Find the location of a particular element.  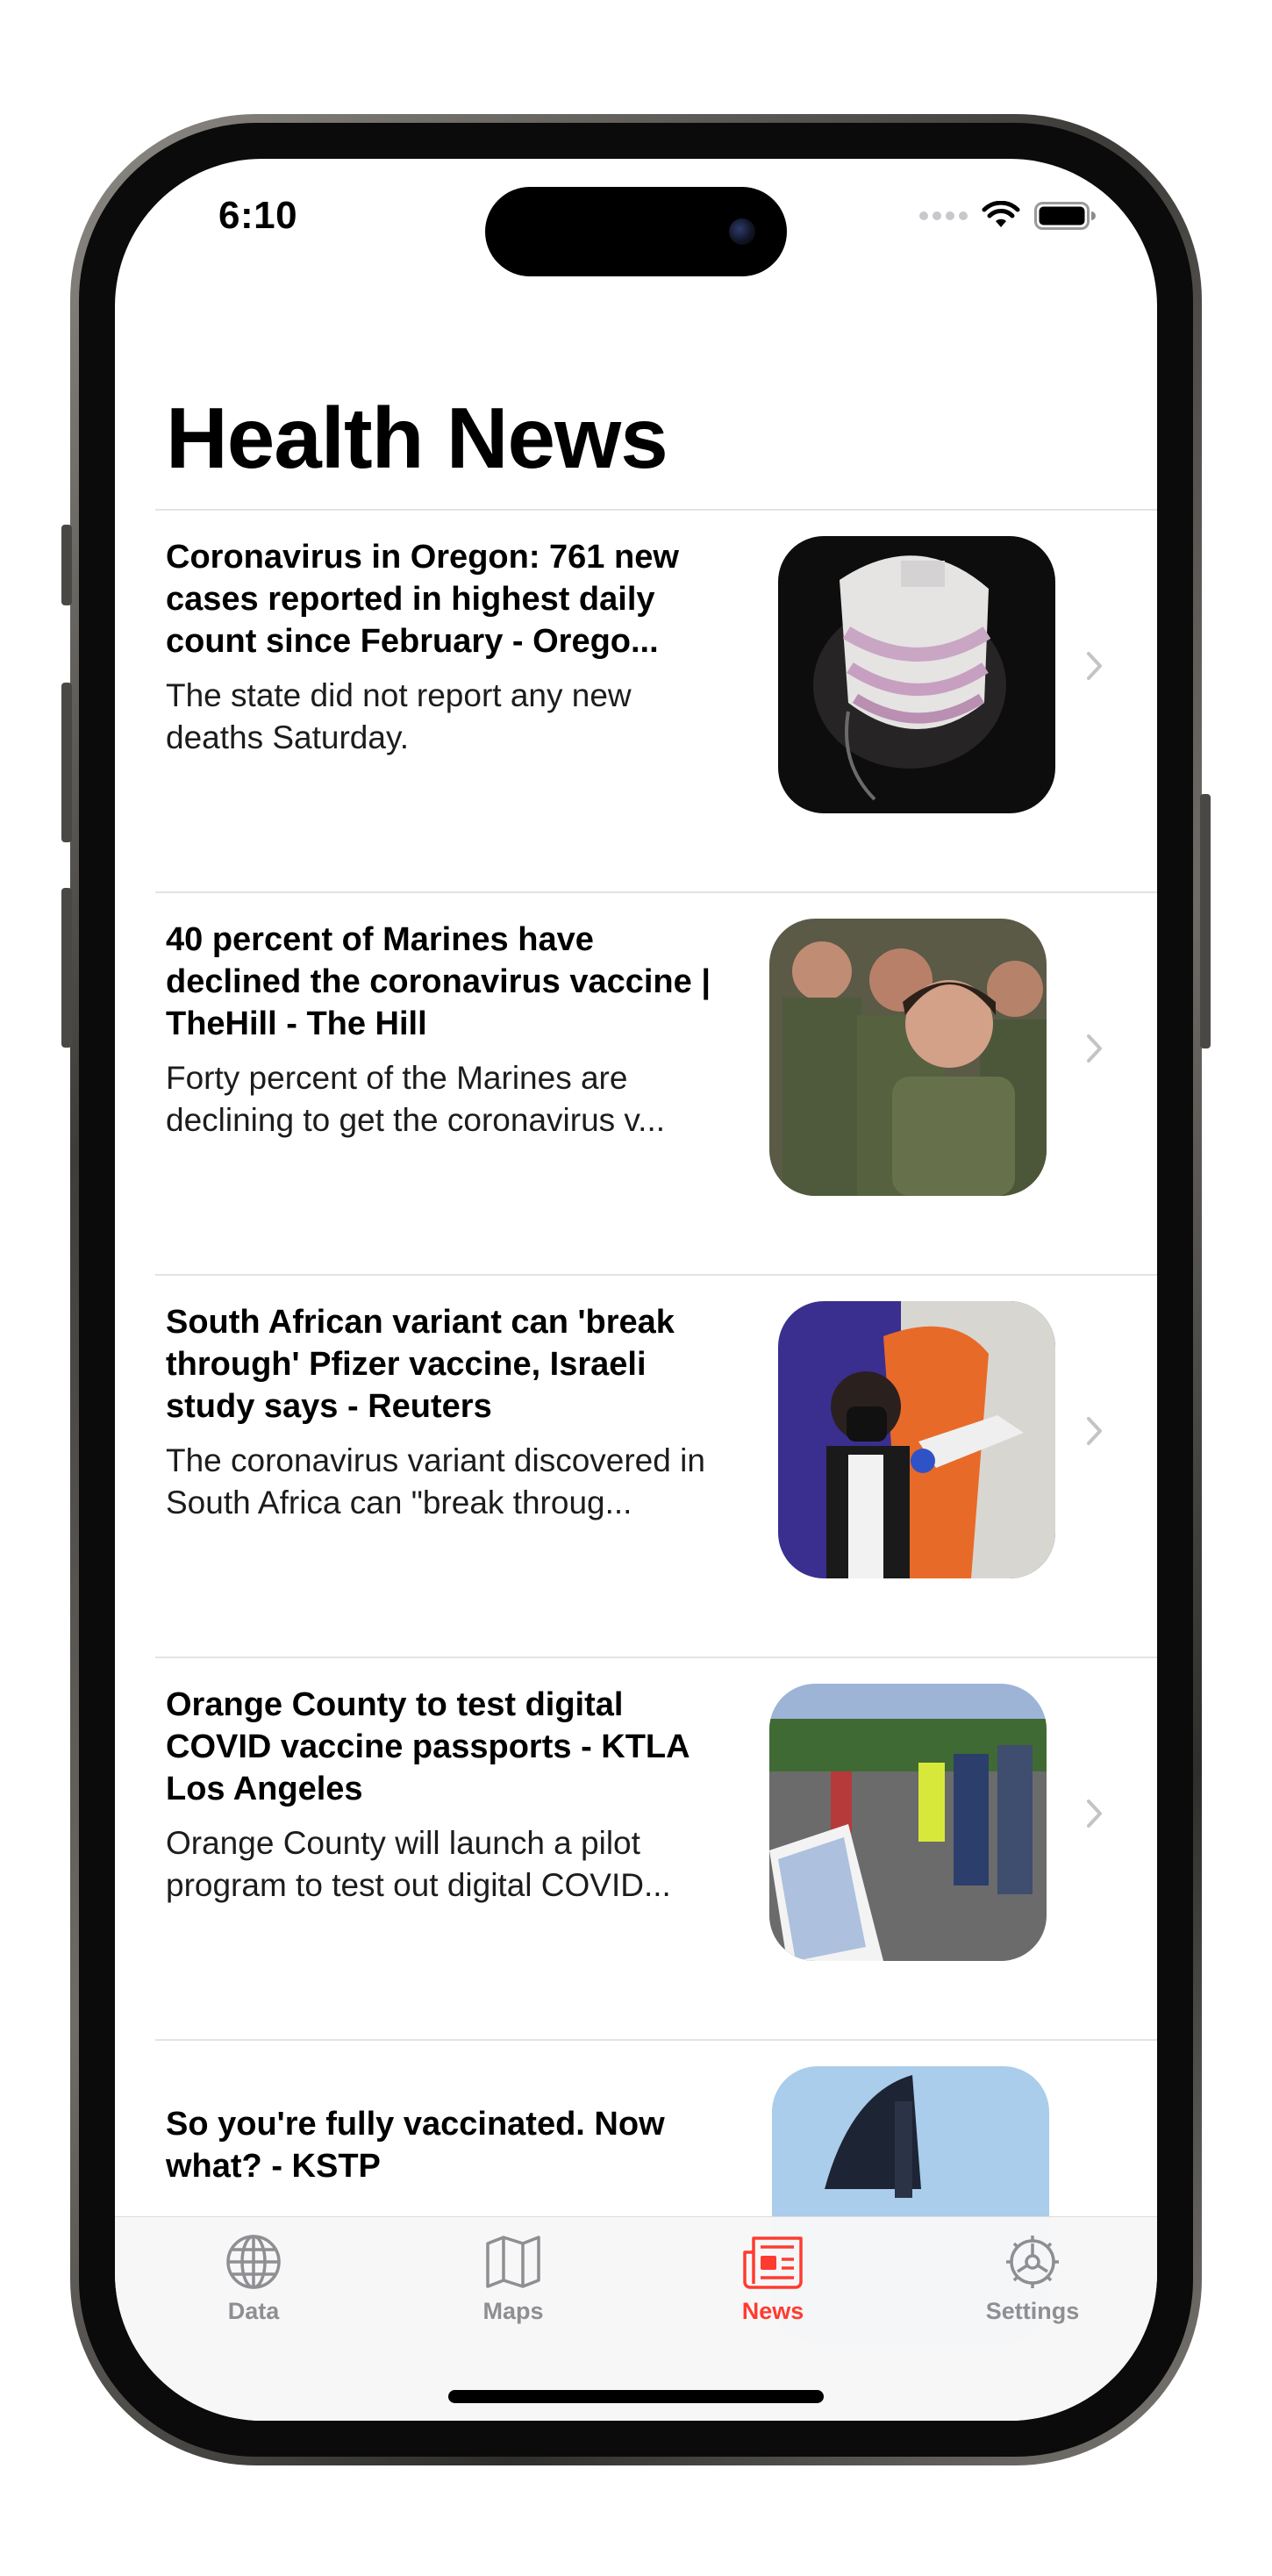

cellular-signal-icon is located at coordinates (943, 215).